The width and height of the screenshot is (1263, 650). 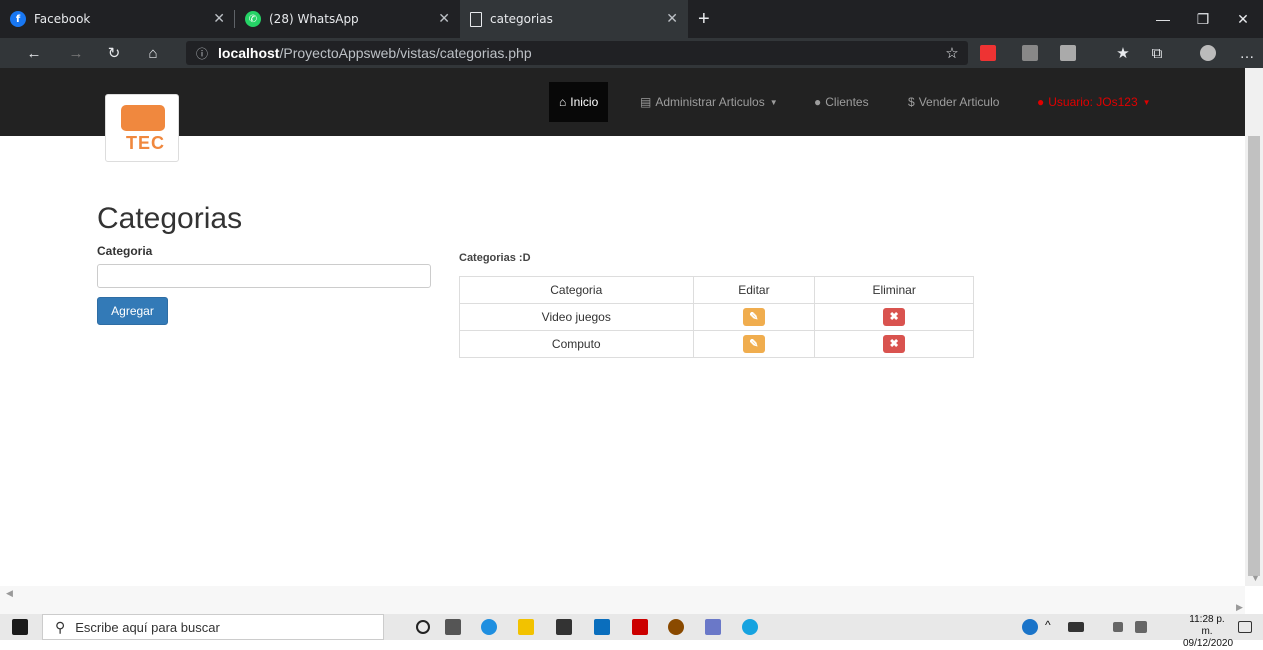 I want to click on game-app-icon, so click(x=676, y=627).